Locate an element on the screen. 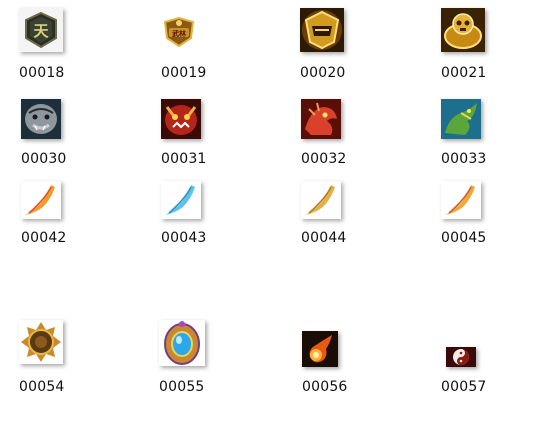 This screenshot has width=534, height=438. file-name: 00042 is located at coordinates (44, 238).